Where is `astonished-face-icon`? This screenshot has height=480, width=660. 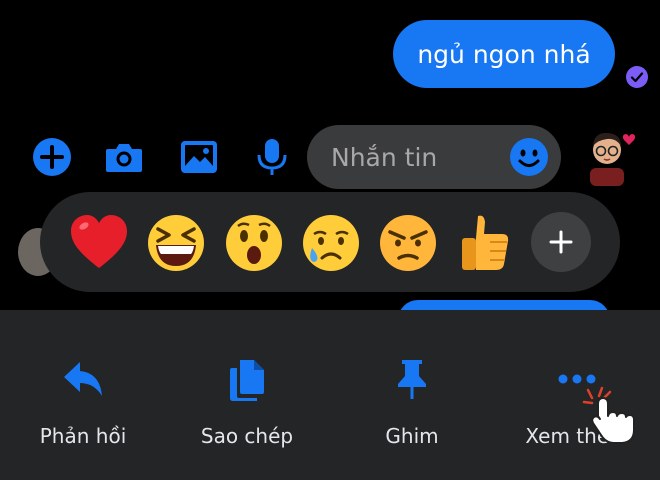
astonished-face-icon is located at coordinates (254, 243).